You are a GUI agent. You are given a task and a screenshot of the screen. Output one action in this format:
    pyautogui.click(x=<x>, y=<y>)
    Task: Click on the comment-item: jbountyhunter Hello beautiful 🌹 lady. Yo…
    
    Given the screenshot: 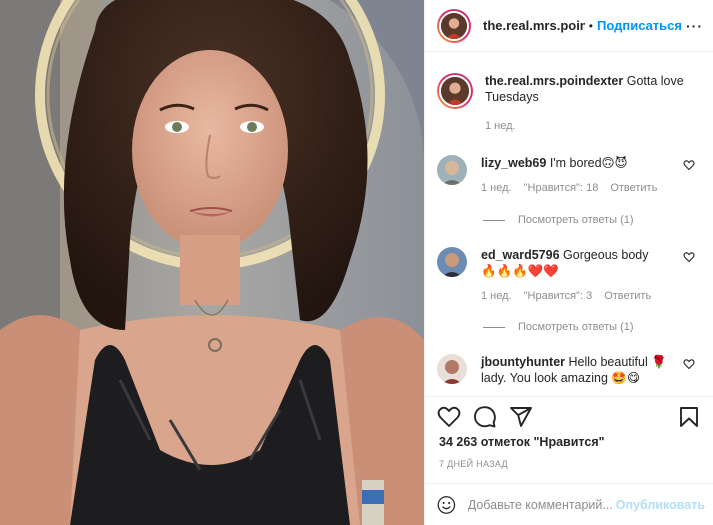 What is the action you would take?
    pyautogui.click(x=568, y=370)
    